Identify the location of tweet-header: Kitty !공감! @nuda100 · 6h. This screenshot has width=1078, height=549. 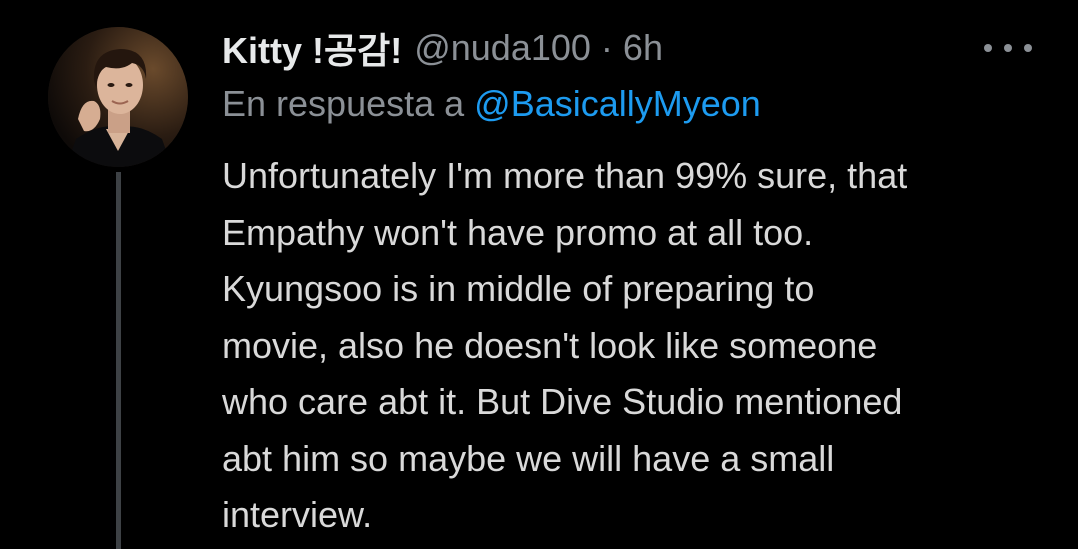
(442, 48).